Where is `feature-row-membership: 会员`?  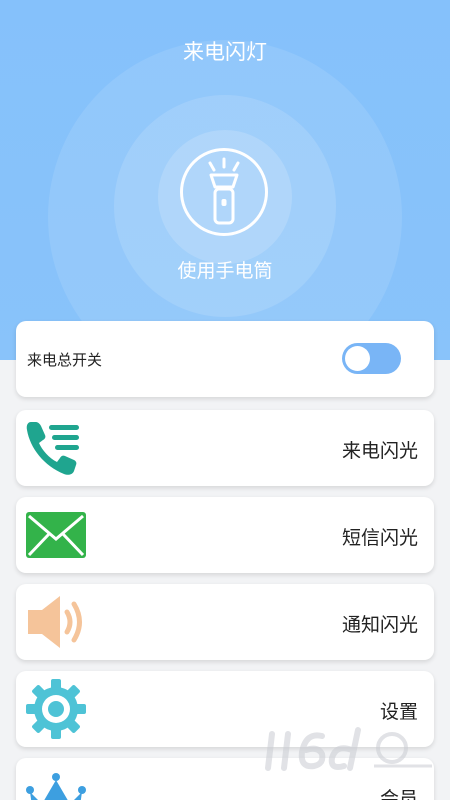 feature-row-membership: 会员 is located at coordinates (225, 779).